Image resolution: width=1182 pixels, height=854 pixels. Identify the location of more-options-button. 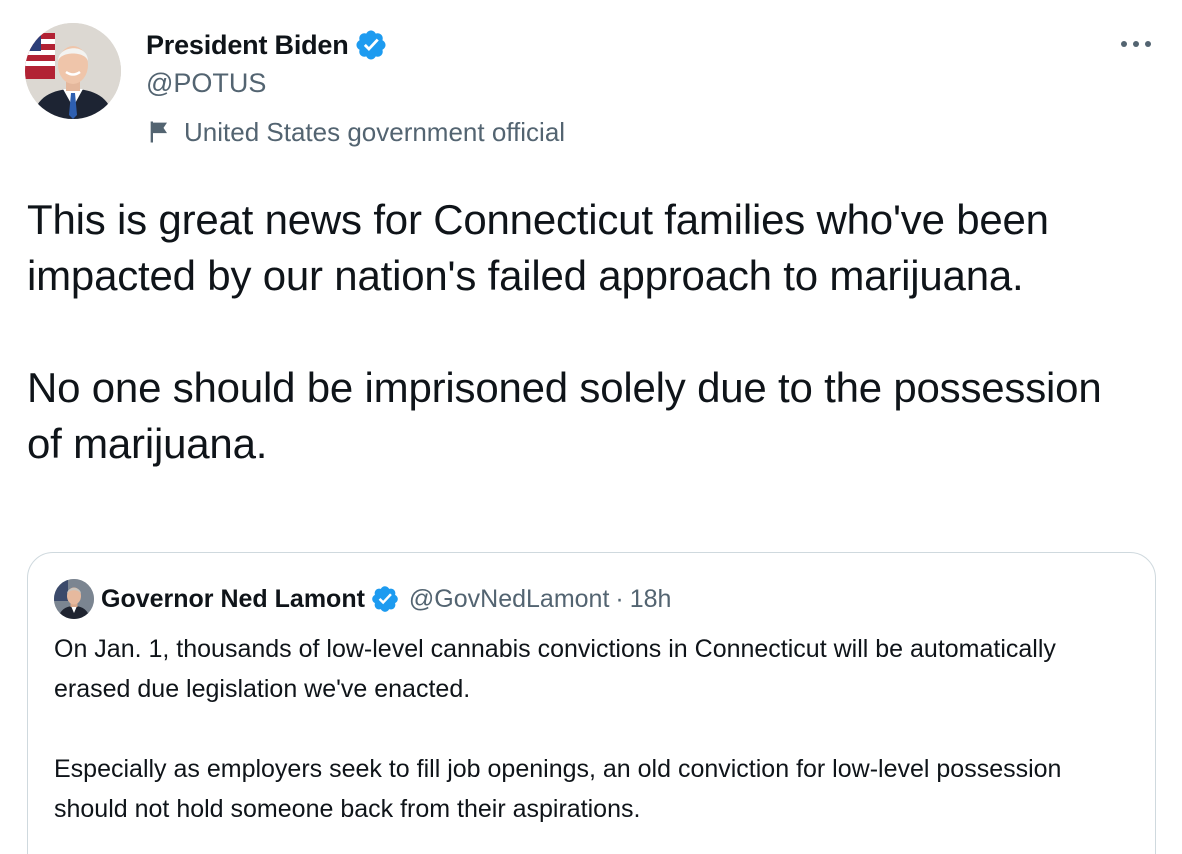
(1136, 44).